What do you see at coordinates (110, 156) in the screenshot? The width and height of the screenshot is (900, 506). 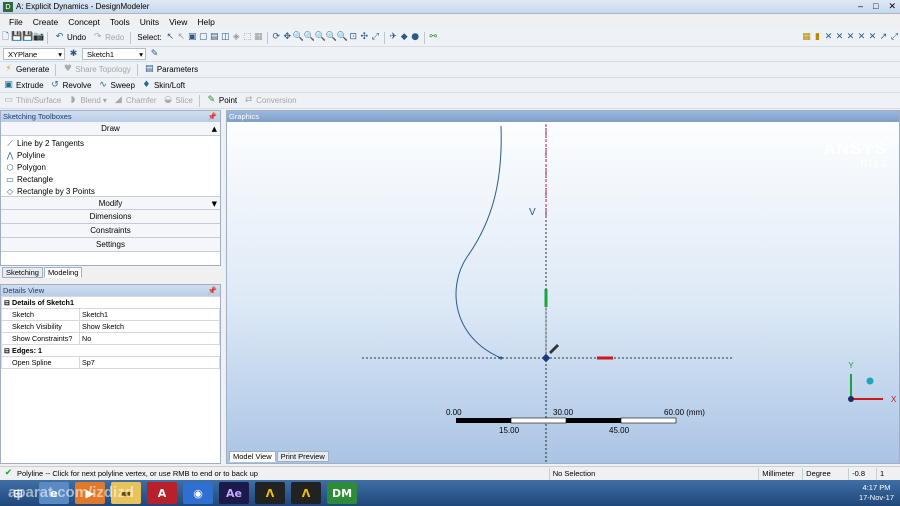 I see `draw-item-polyline: ⋀ Polyline` at bounding box center [110, 156].